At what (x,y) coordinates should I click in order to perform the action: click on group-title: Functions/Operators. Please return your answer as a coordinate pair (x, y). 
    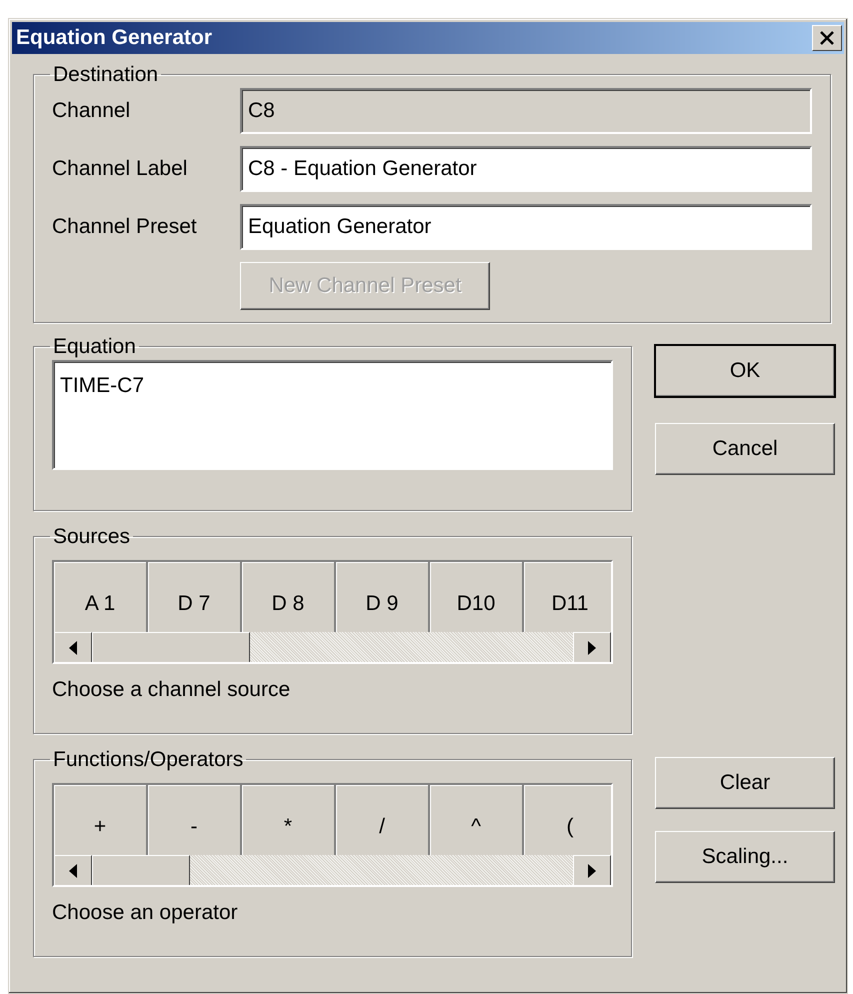
    Looking at the image, I should click on (148, 760).